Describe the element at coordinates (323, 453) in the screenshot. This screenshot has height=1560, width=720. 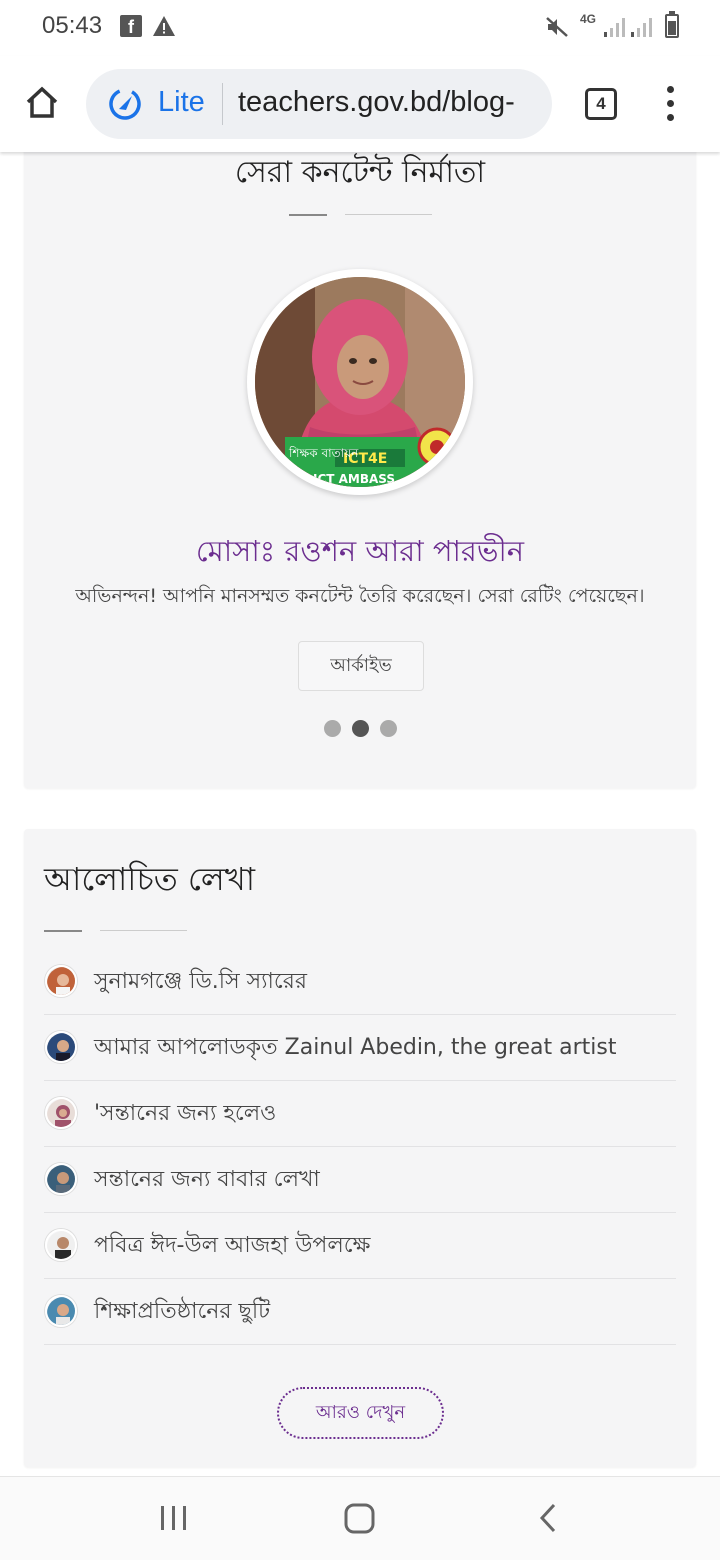
I see `badge-shikkhok: শিক্ষক বাতায়ন` at that location.